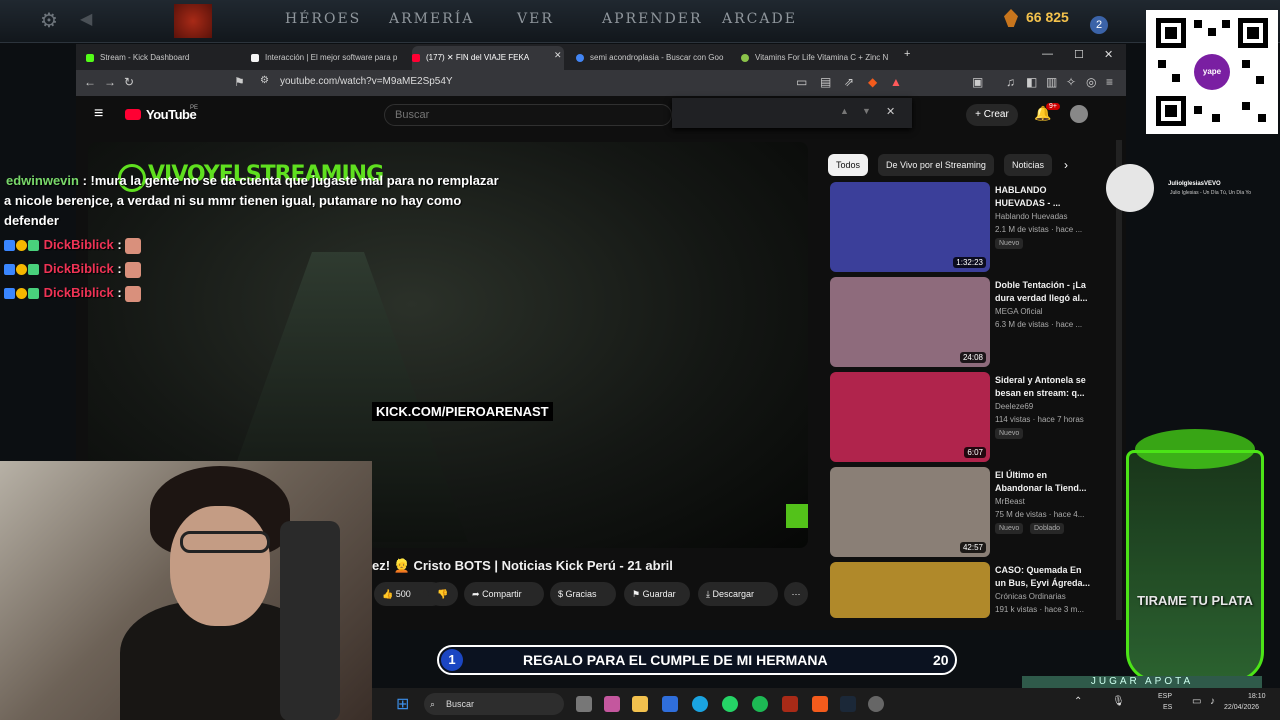  What do you see at coordinates (110, 82) in the screenshot?
I see `forward-icon: →` at bounding box center [110, 82].